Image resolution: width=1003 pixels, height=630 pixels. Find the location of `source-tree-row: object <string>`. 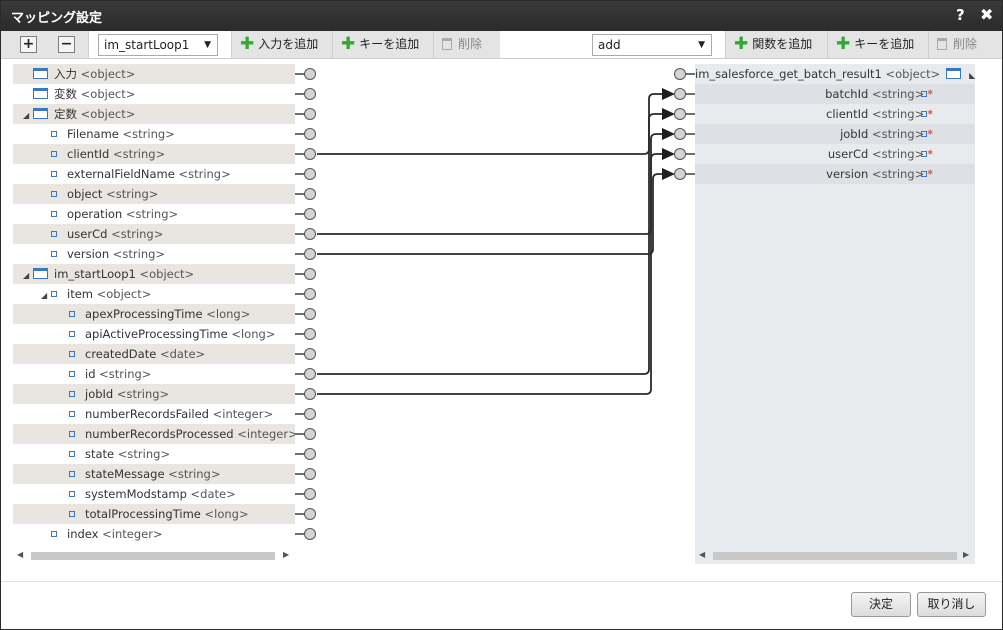

source-tree-row: object <string> is located at coordinates (154, 194).